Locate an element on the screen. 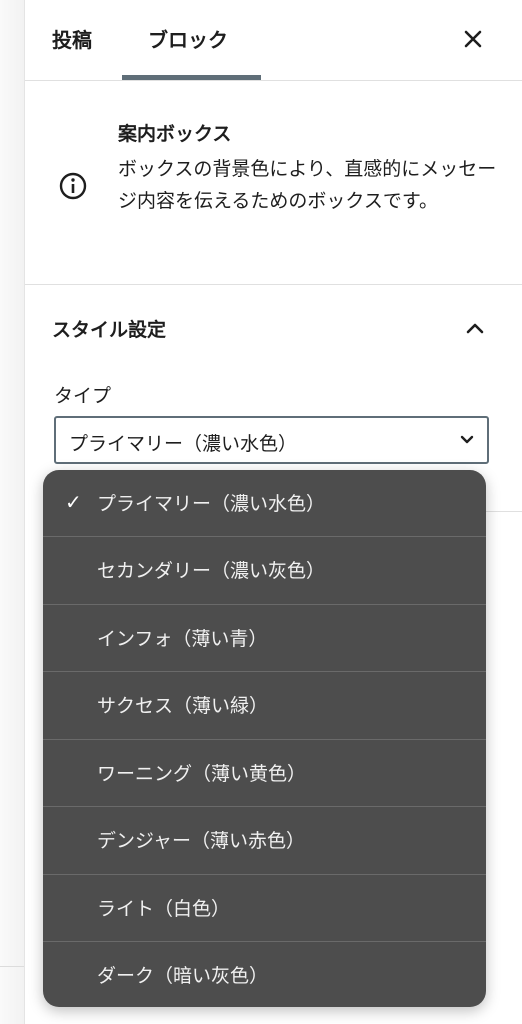  option-label: セカンダリー（濃い灰色） is located at coordinates (211, 571).